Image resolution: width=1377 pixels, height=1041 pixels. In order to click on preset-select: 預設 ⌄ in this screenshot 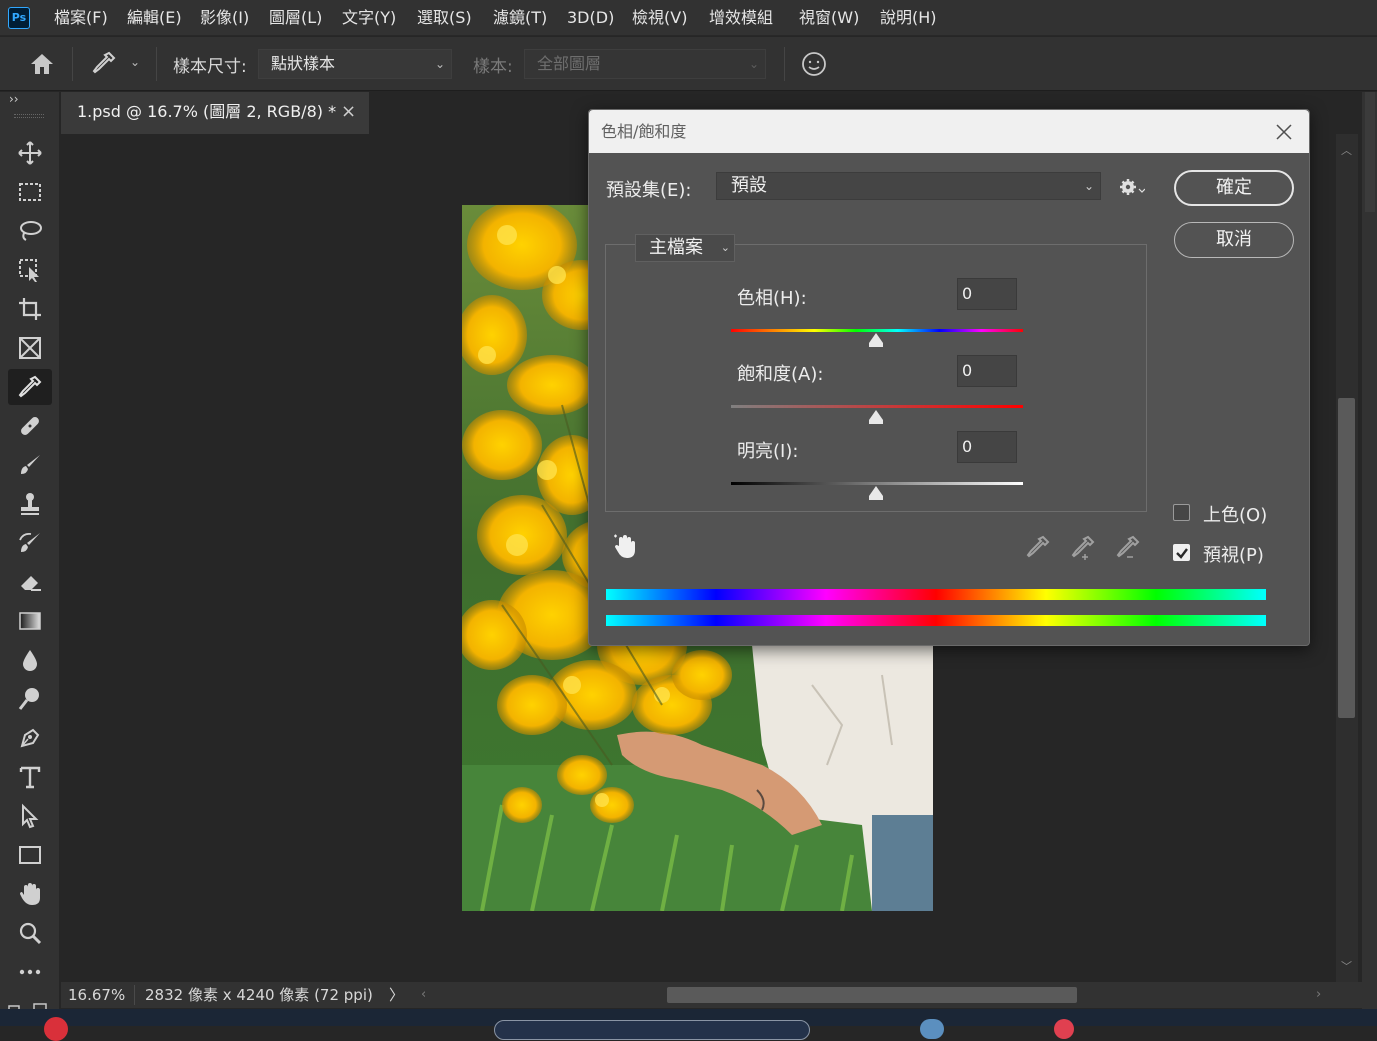, I will do `click(908, 186)`.